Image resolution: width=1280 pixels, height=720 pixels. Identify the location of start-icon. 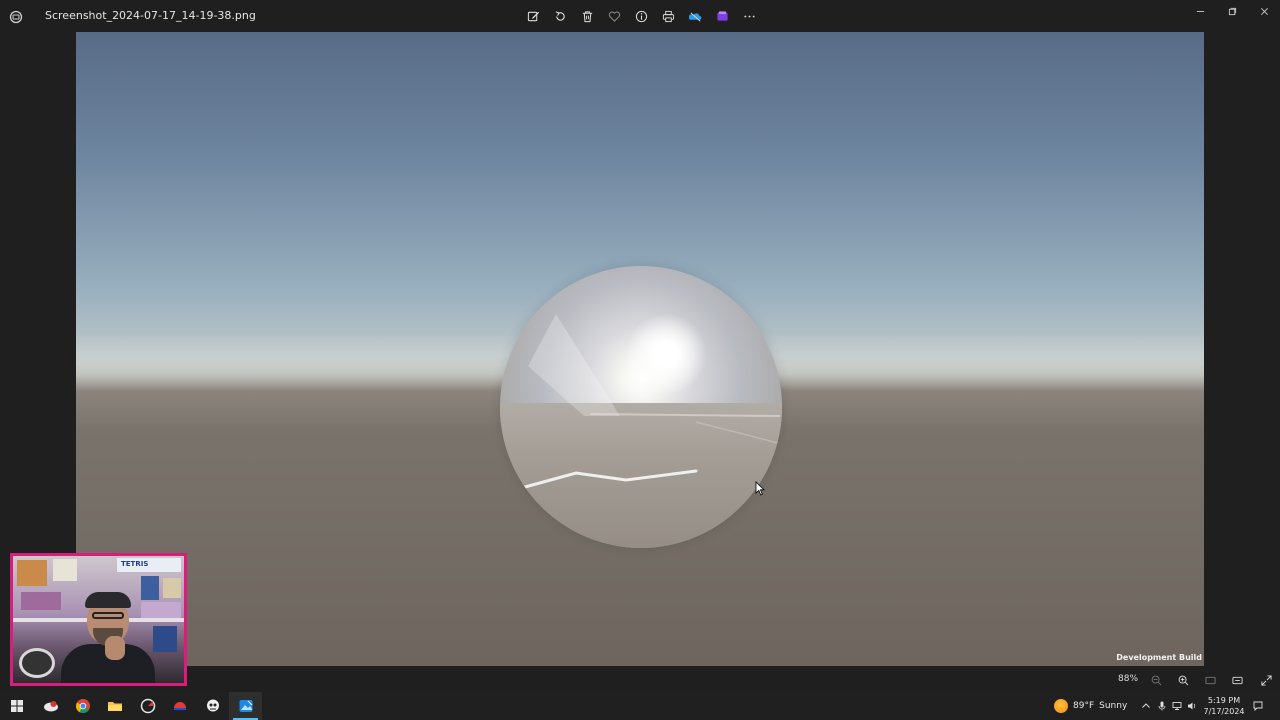
(16, 706).